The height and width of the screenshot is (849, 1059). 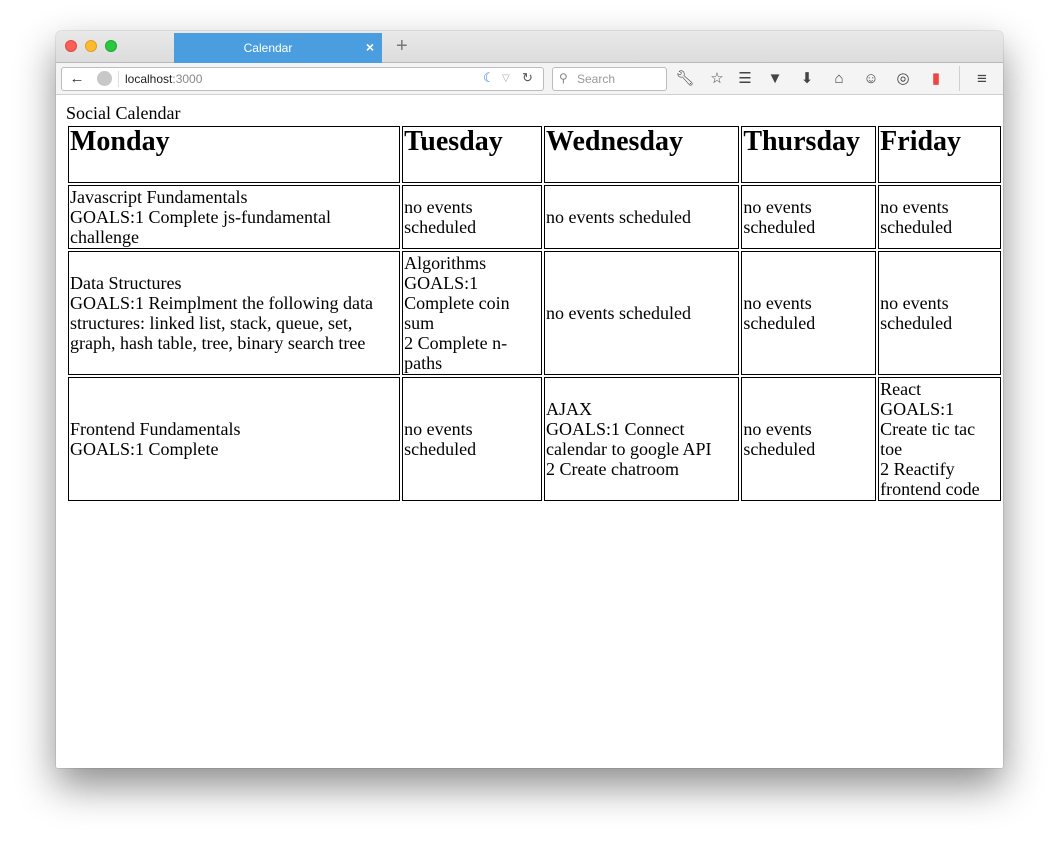 I want to click on pocket-icon: ▼, so click(x=775, y=79).